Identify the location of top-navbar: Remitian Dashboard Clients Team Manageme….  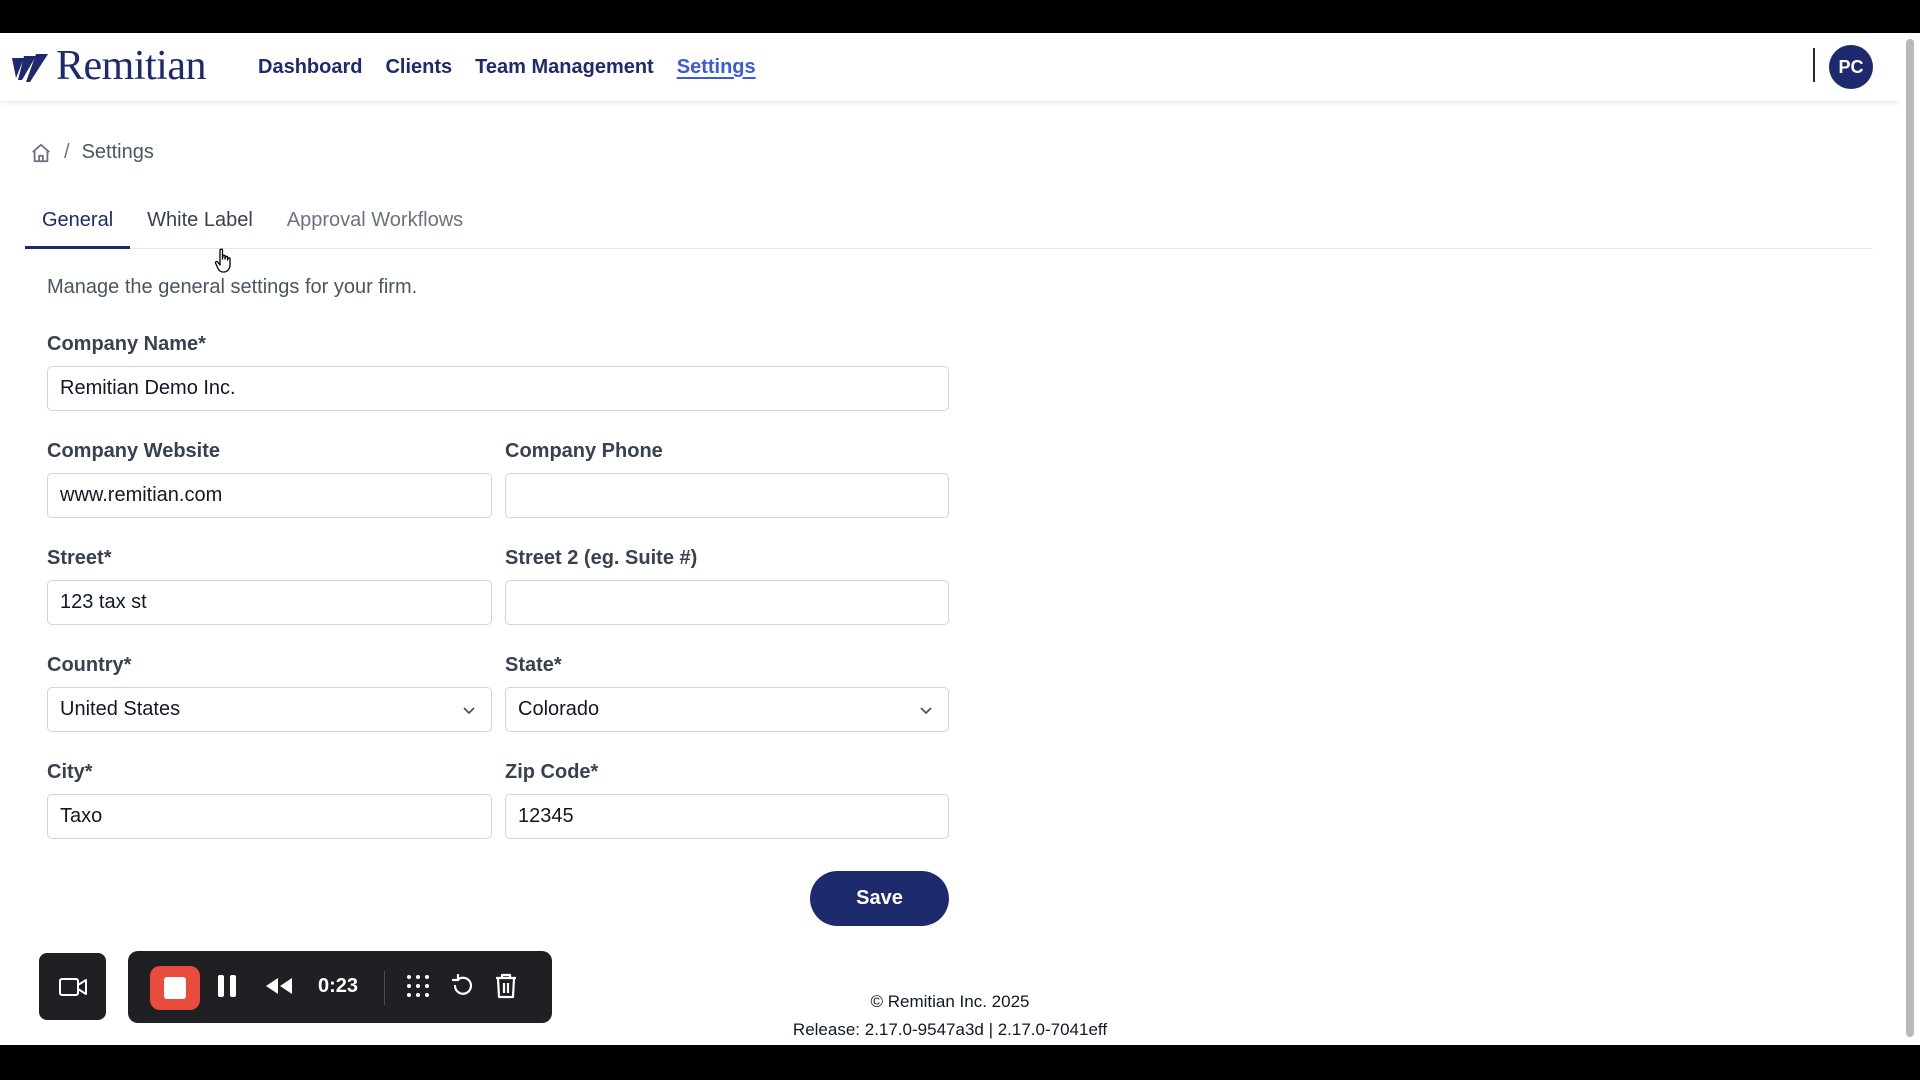
(950, 67).